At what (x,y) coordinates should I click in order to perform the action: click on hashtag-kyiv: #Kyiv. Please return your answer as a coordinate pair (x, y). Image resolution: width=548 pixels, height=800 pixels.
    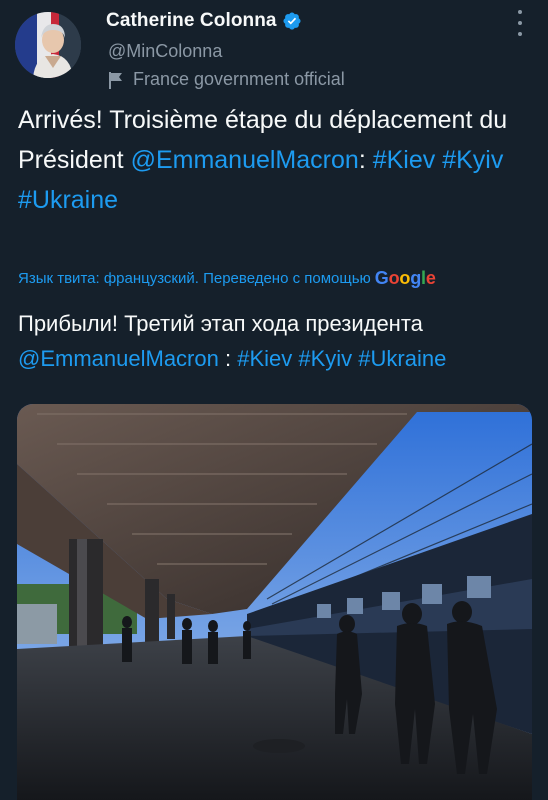
    Looking at the image, I should click on (472, 160).